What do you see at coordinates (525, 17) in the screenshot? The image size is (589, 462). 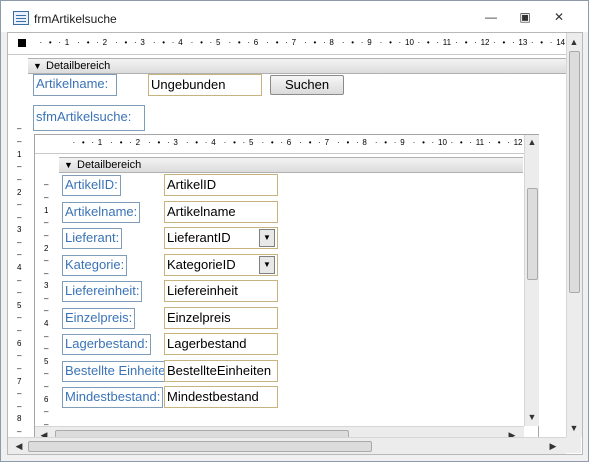 I see `restore-button: ▣` at bounding box center [525, 17].